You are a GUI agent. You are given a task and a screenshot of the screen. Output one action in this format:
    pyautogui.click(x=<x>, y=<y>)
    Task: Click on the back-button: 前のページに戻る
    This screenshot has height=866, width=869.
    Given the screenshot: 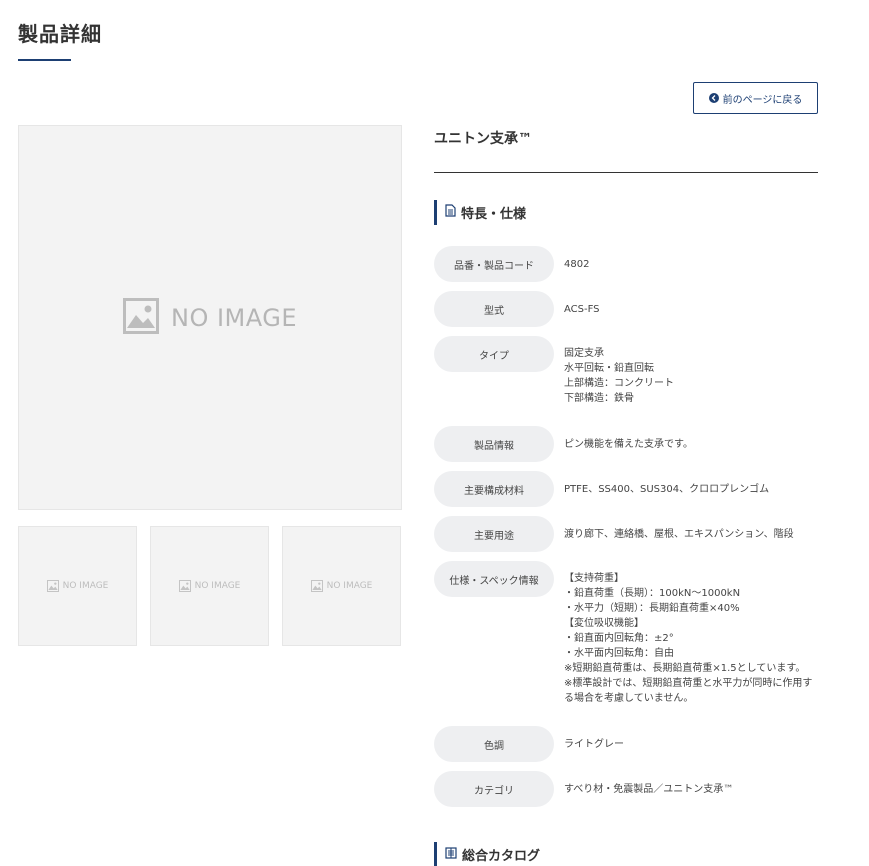 What is the action you would take?
    pyautogui.click(x=755, y=98)
    